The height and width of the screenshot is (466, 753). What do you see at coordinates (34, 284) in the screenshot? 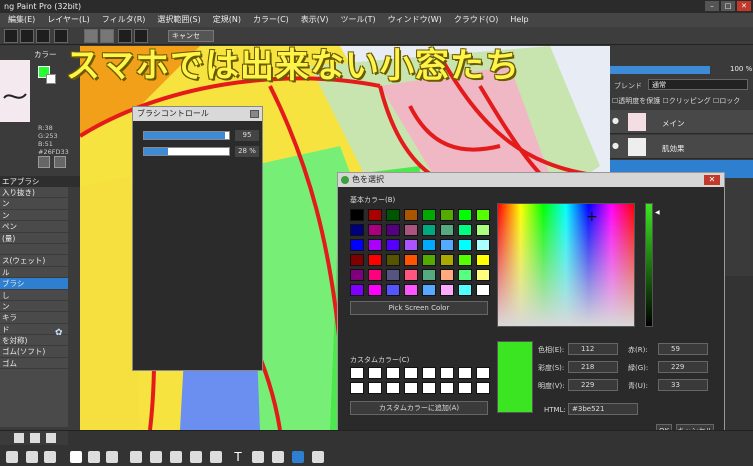
I see `brush-item-selected: ブラシ` at bounding box center [34, 284].